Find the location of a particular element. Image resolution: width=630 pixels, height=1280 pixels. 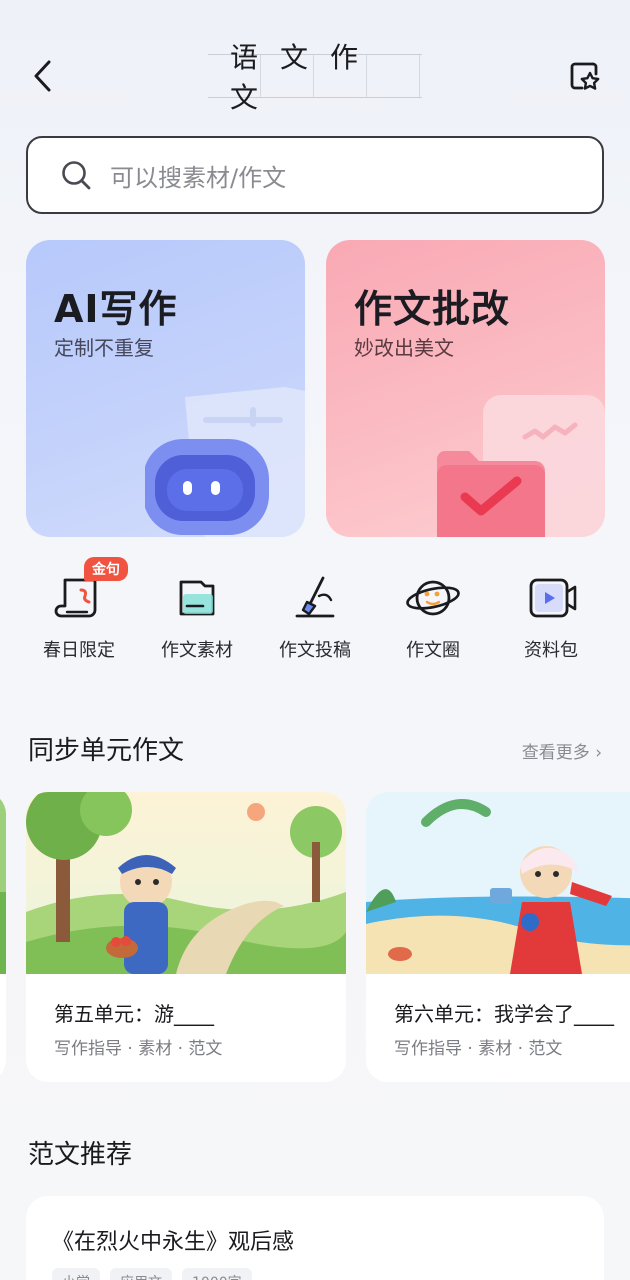

search-icon is located at coordinates (76, 175).